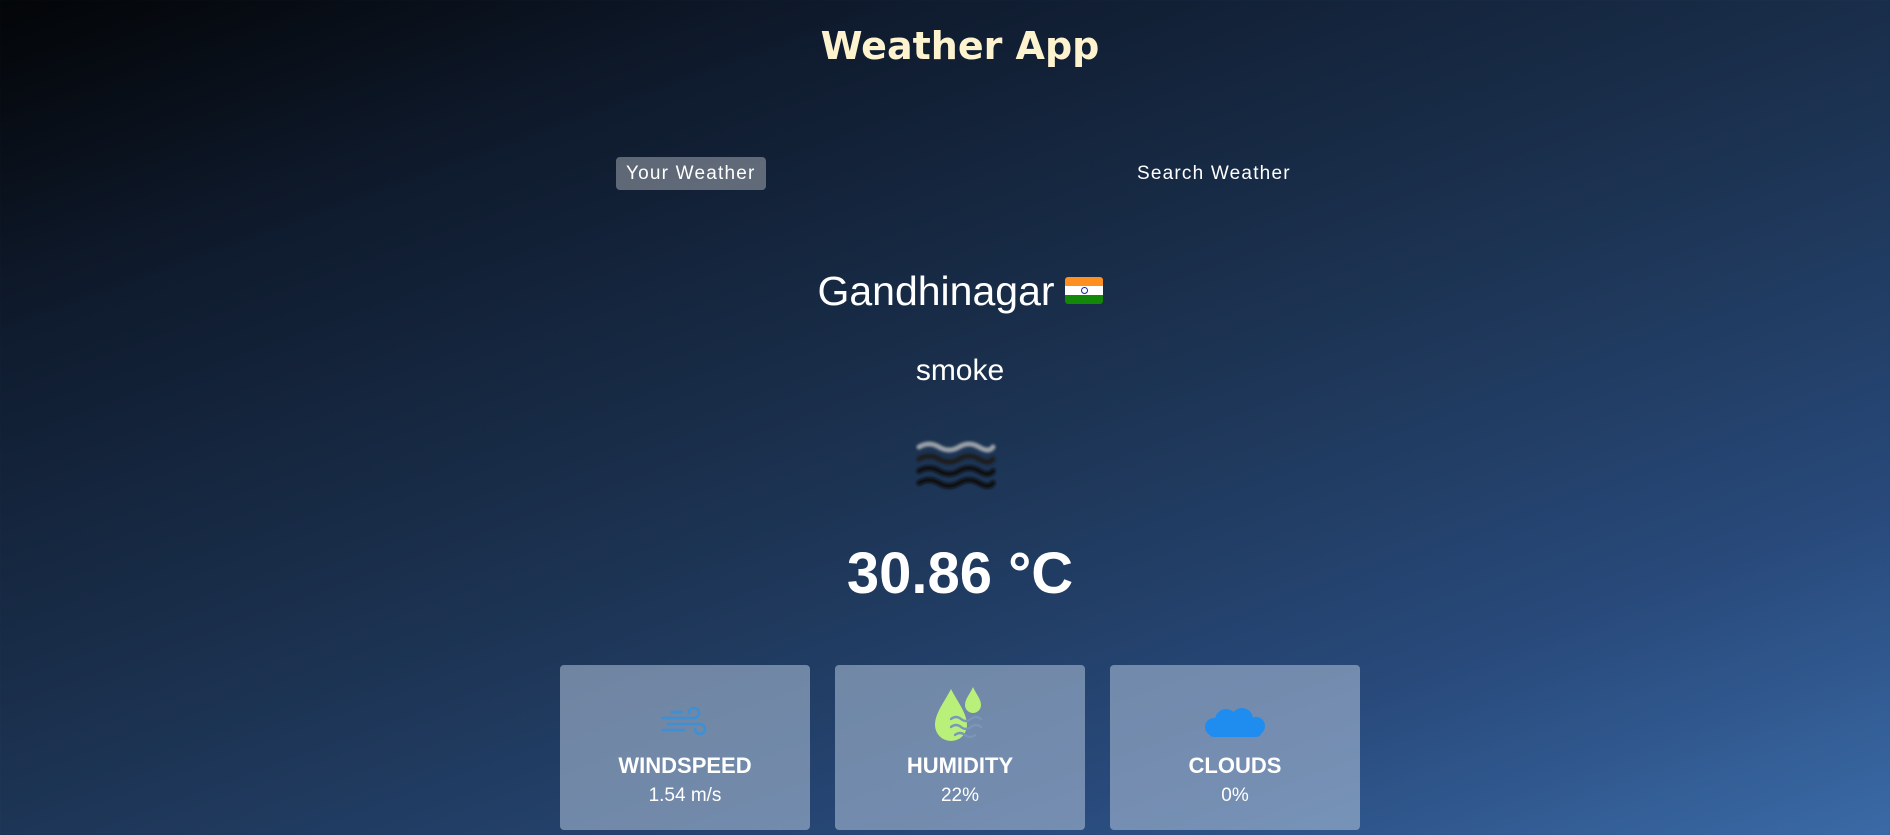  What do you see at coordinates (960, 719) in the screenshot?
I see `humidity-drops-icon` at bounding box center [960, 719].